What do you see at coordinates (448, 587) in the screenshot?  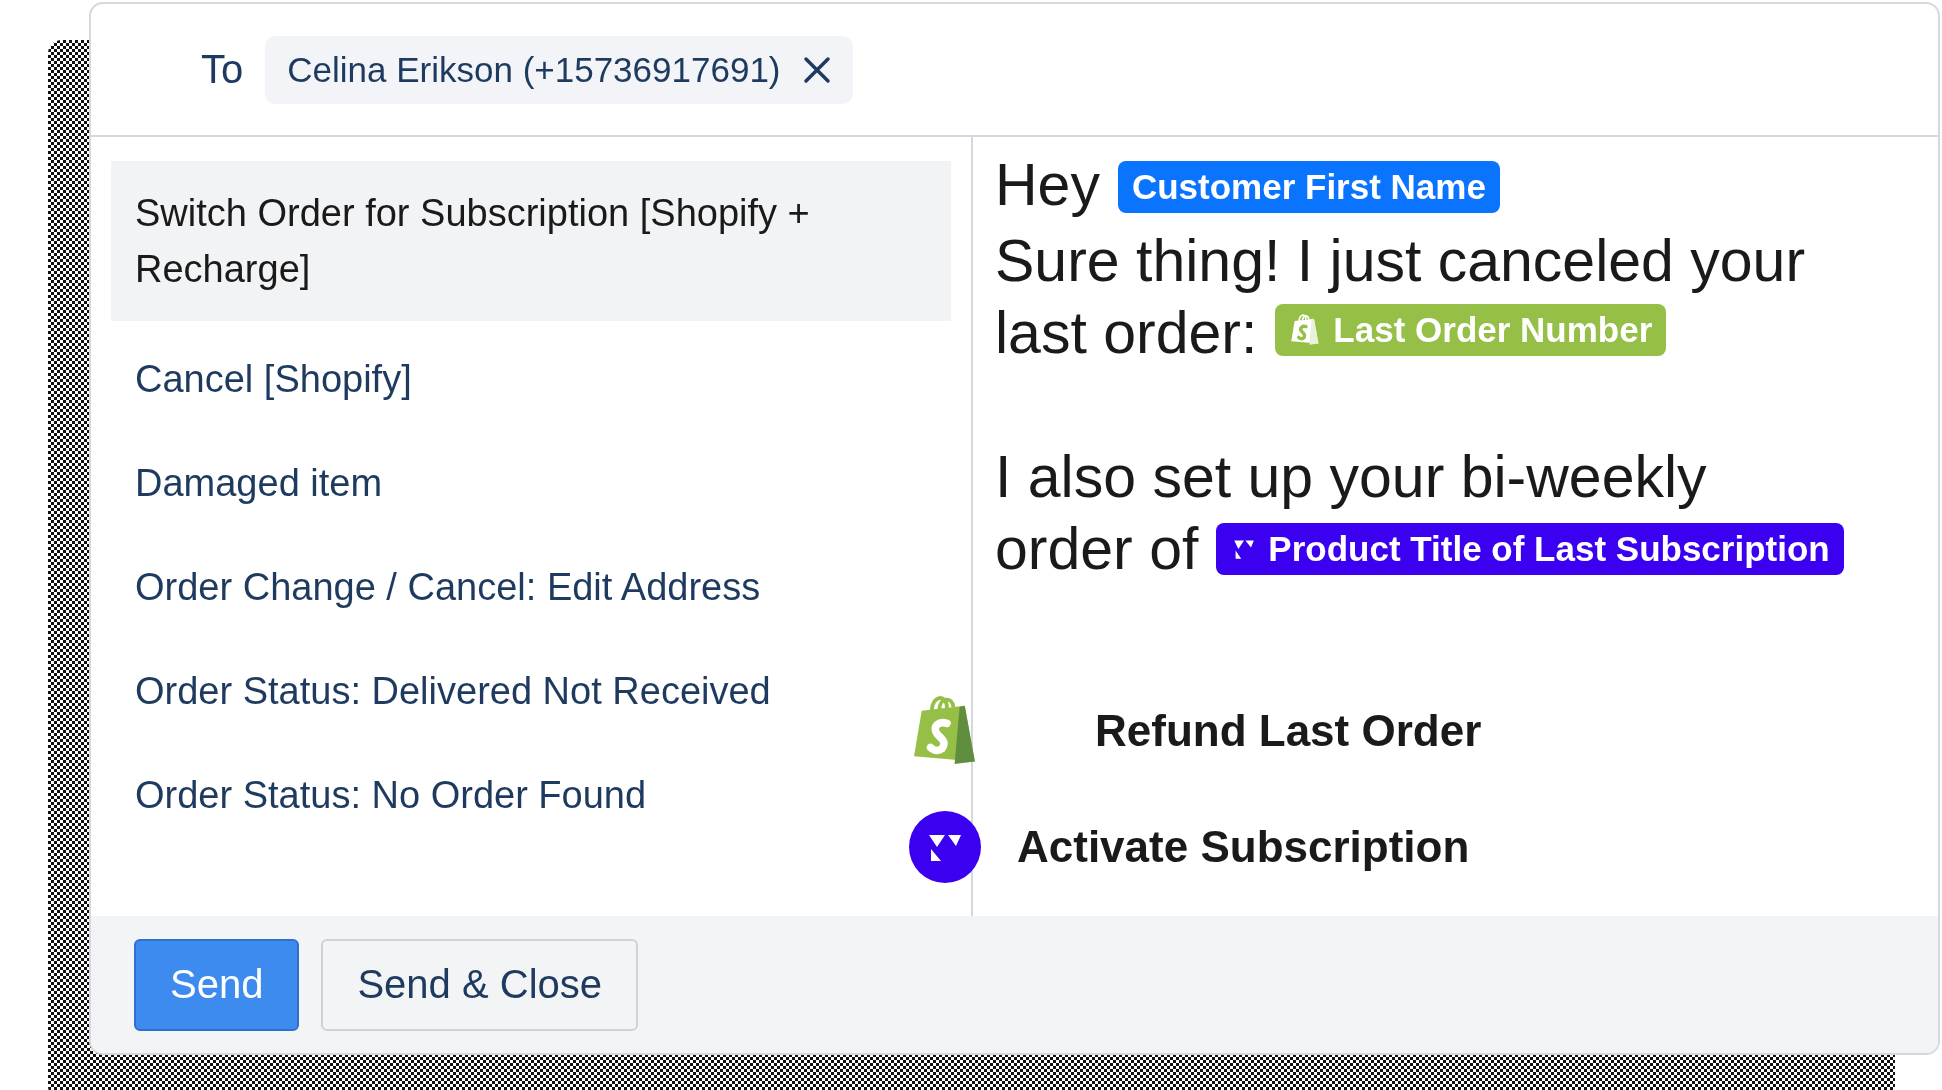 I see `macro-item: Order Change / Cancel: Edit Address` at bounding box center [448, 587].